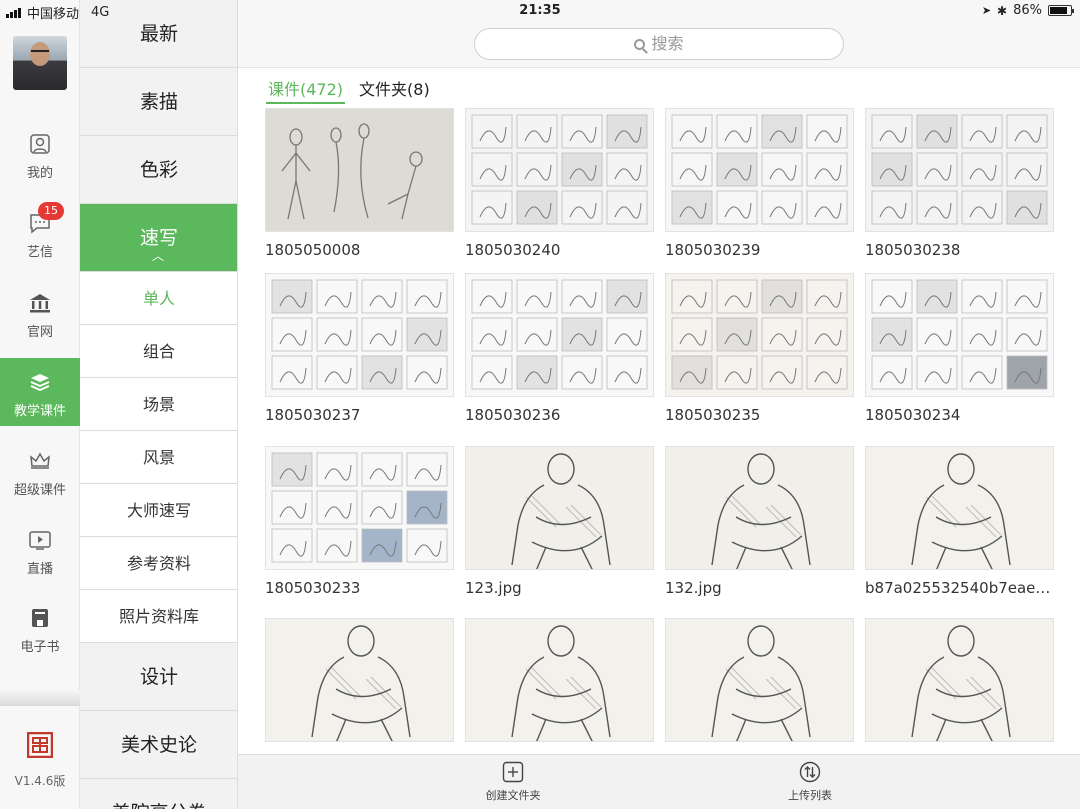  Describe the element at coordinates (39, 569) in the screenshot. I see `rail-item-label: 直播` at that location.